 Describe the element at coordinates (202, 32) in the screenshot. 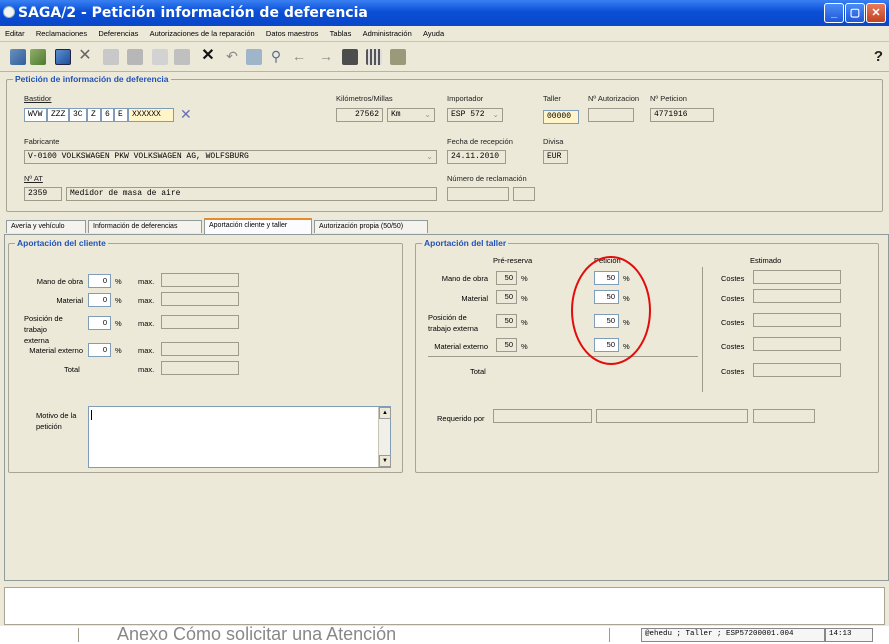

I see `menu-autorizaciones: Autorizaciones de la reparación` at that location.